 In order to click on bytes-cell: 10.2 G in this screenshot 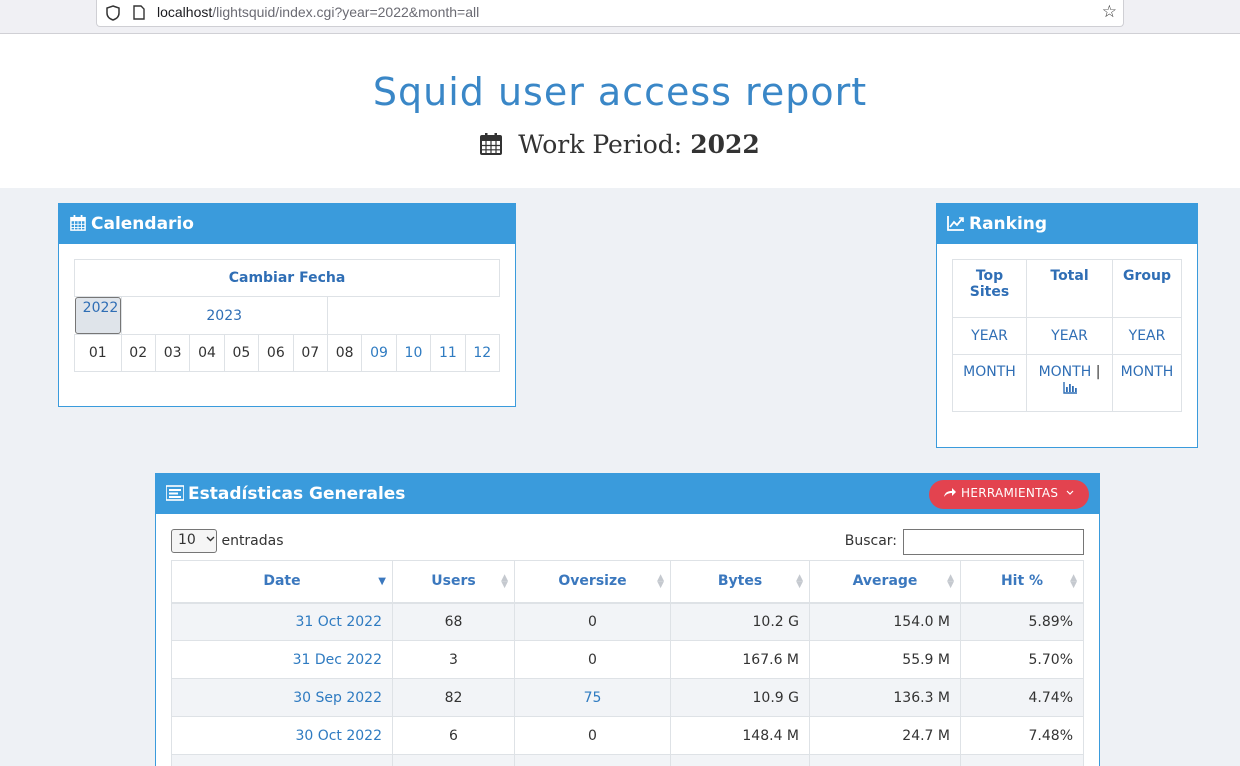, I will do `click(740, 621)`.